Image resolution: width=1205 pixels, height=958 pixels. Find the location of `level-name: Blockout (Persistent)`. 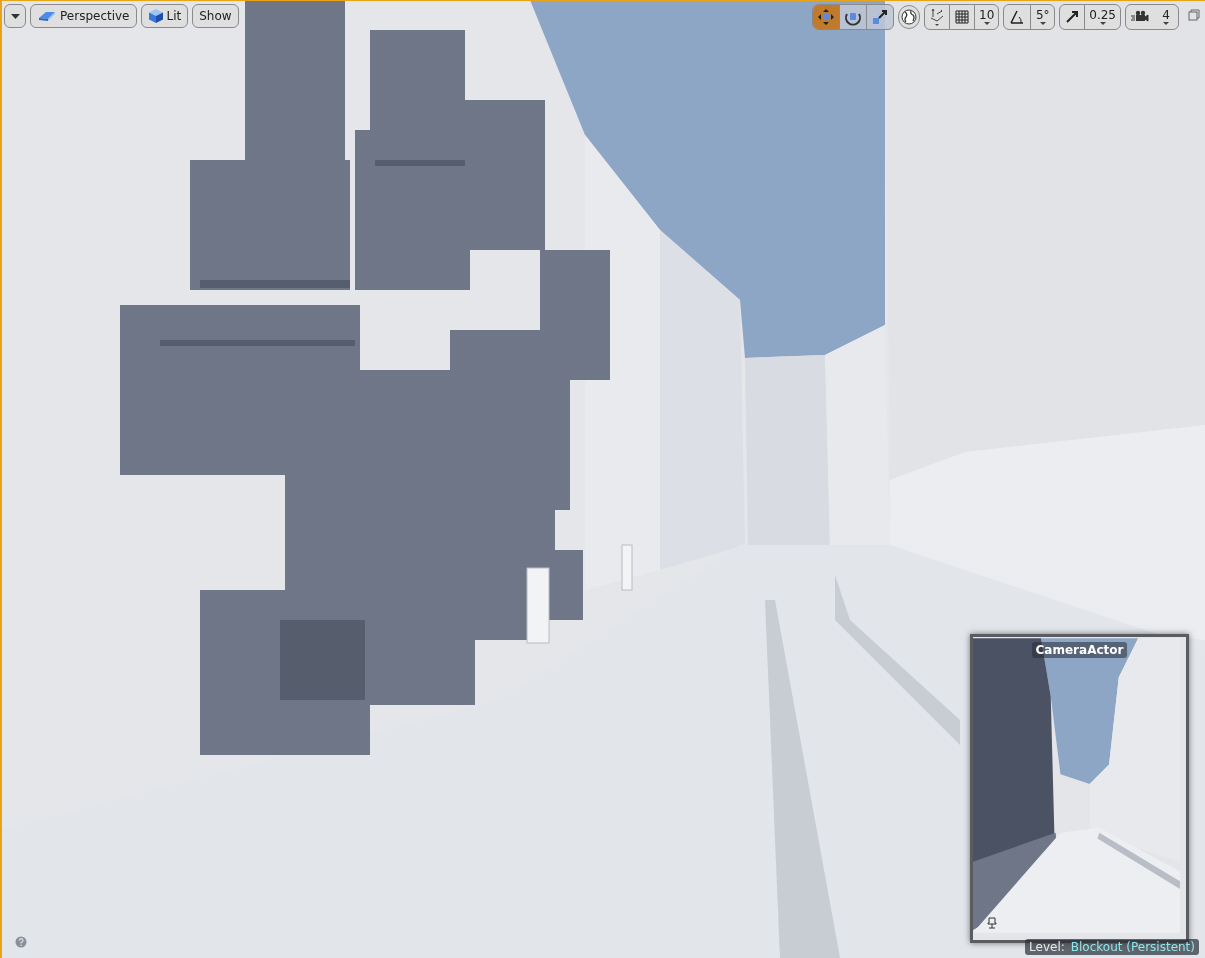

level-name: Blockout (Persistent) is located at coordinates (1132, 947).